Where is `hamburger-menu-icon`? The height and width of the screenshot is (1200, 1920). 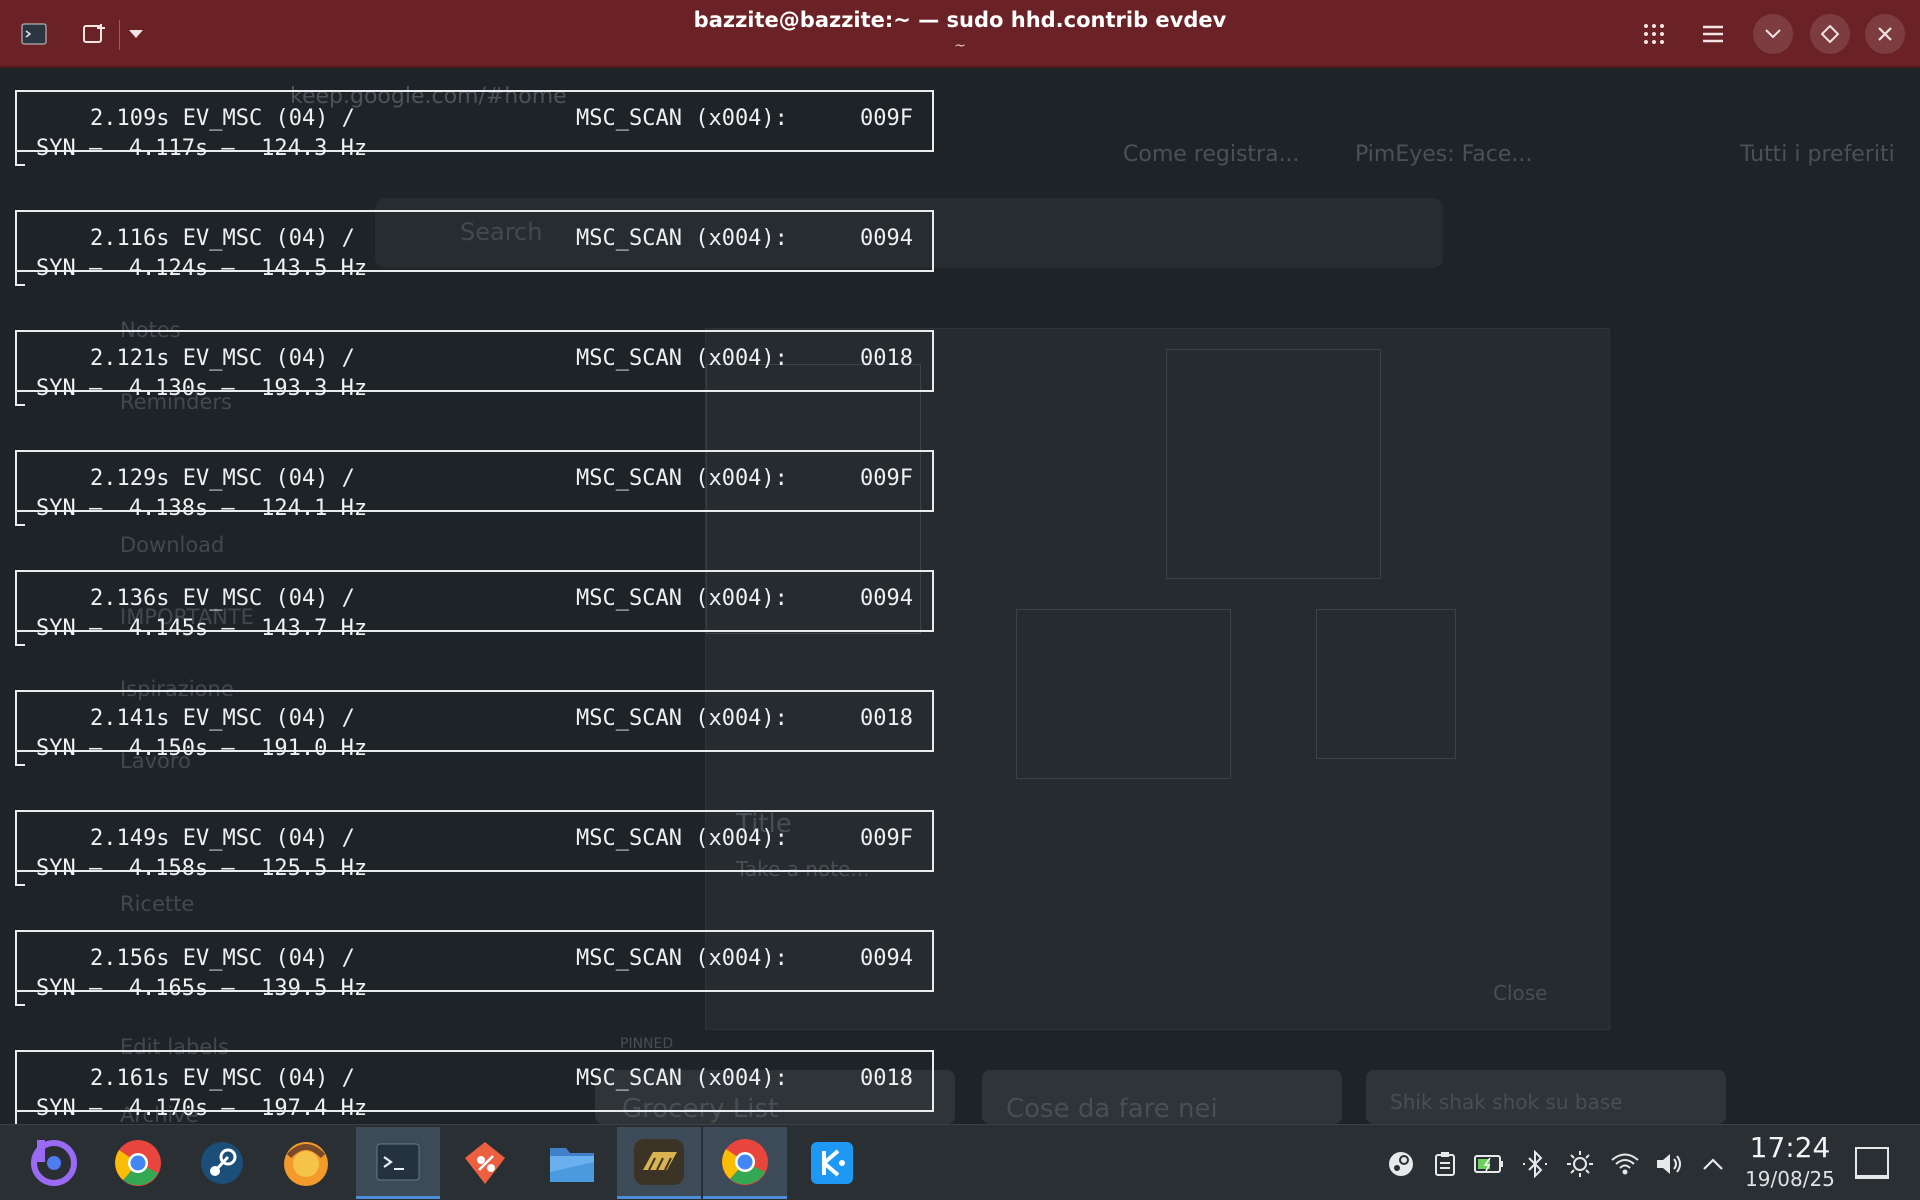 hamburger-menu-icon is located at coordinates (1713, 34).